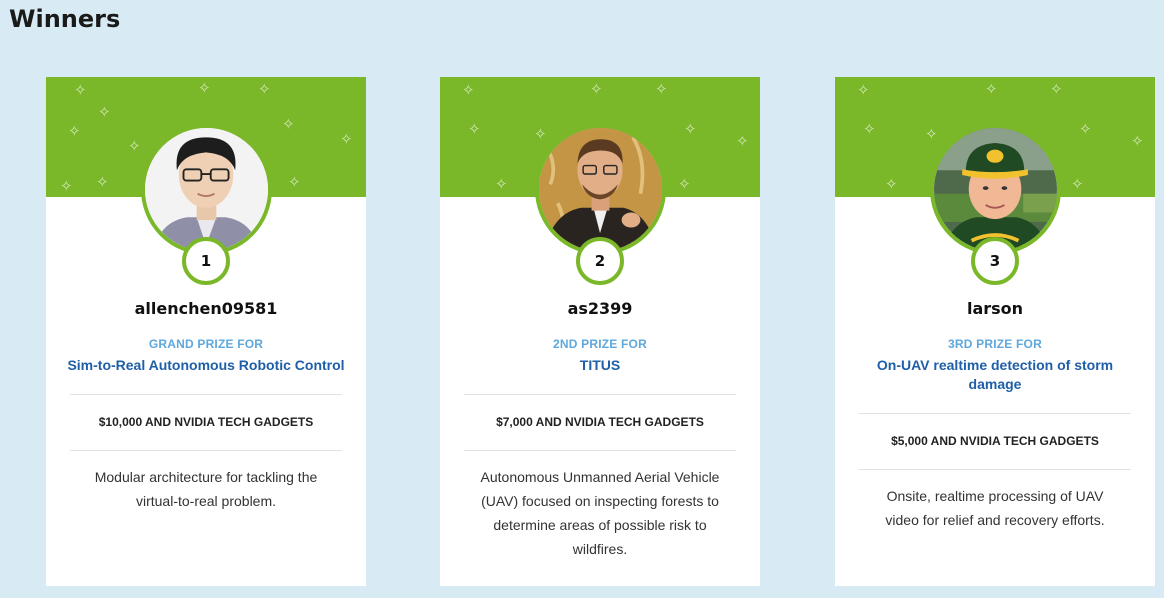 The height and width of the screenshot is (598, 1164). Describe the element at coordinates (600, 365) in the screenshot. I see `project-link: TITUS` at that location.